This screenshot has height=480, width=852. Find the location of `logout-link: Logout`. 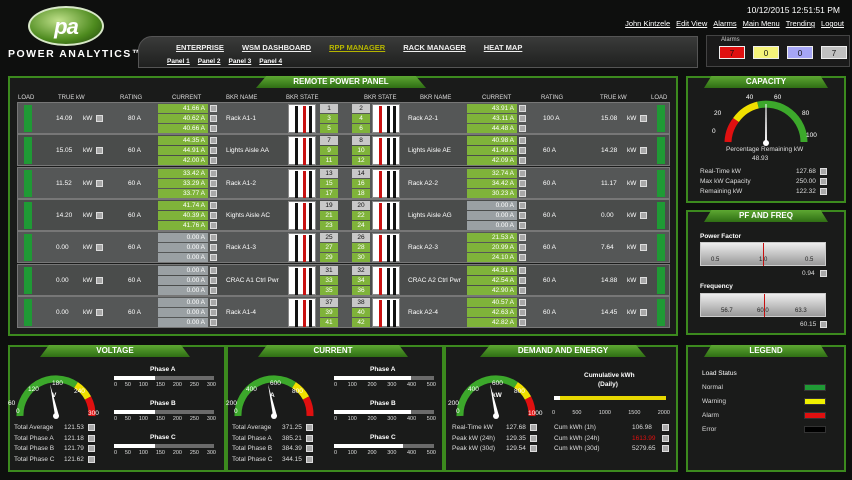

logout-link: Logout is located at coordinates (832, 23).